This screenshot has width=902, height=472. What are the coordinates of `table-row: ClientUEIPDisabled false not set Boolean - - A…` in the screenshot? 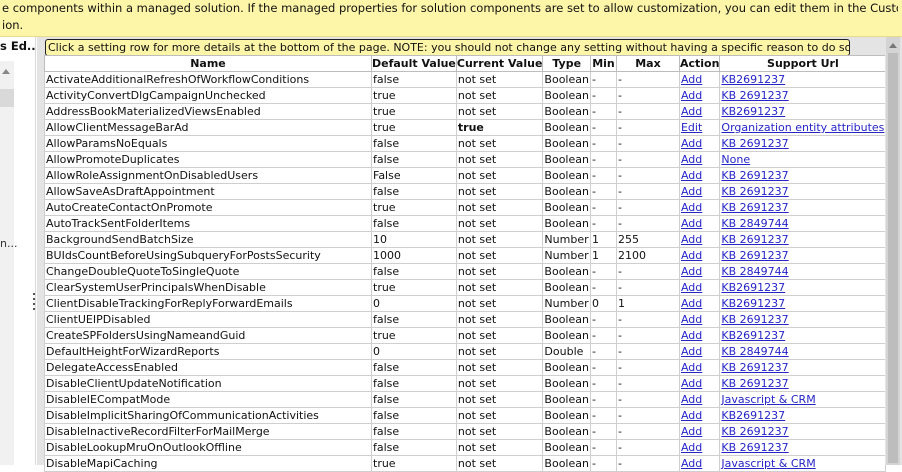 It's located at (465, 319).